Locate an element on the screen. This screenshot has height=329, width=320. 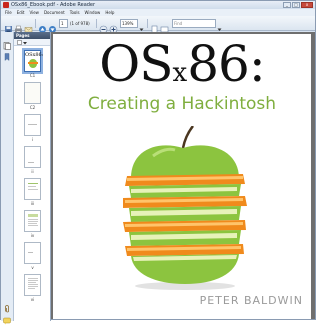
attachments-icon is located at coordinates (7, 305).